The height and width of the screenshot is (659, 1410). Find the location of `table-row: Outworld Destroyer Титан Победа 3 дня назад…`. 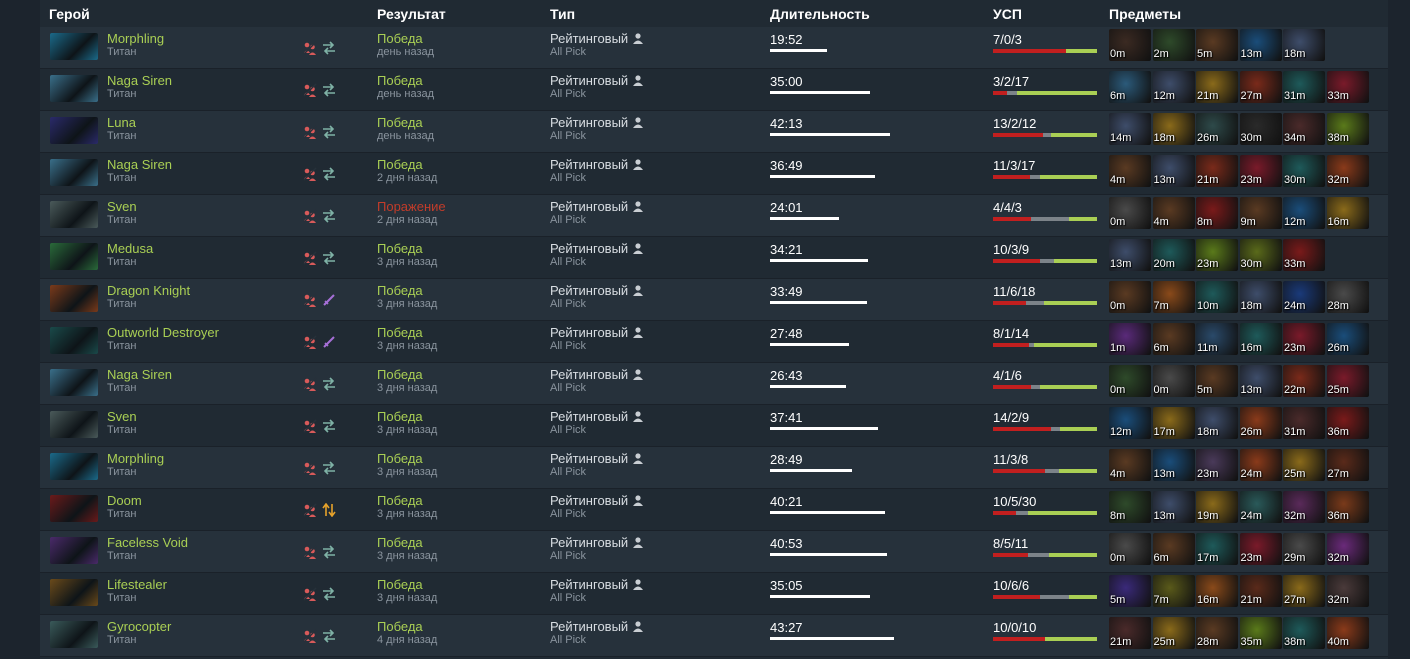

table-row: Outworld Destroyer Титан Победа 3 дня назад… is located at coordinates (714, 342).